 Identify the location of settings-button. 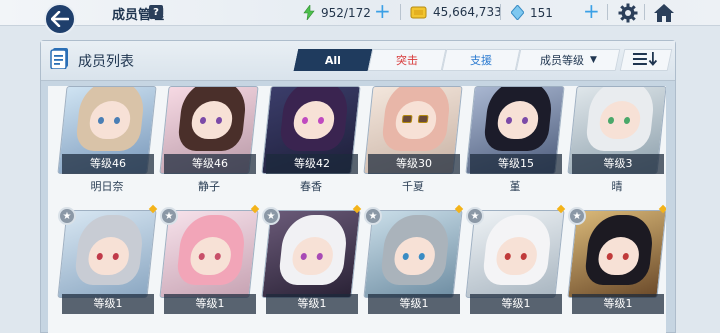
(628, 15).